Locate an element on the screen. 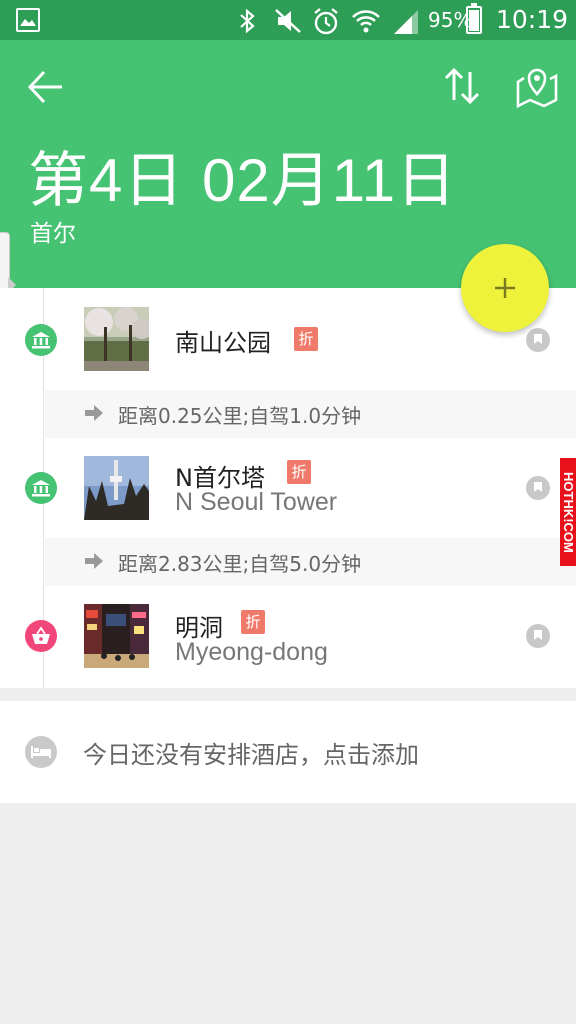 This screenshot has height=1024, width=576. distance-info: 距离0.25公里;自驾1.0分钟 is located at coordinates (310, 414).